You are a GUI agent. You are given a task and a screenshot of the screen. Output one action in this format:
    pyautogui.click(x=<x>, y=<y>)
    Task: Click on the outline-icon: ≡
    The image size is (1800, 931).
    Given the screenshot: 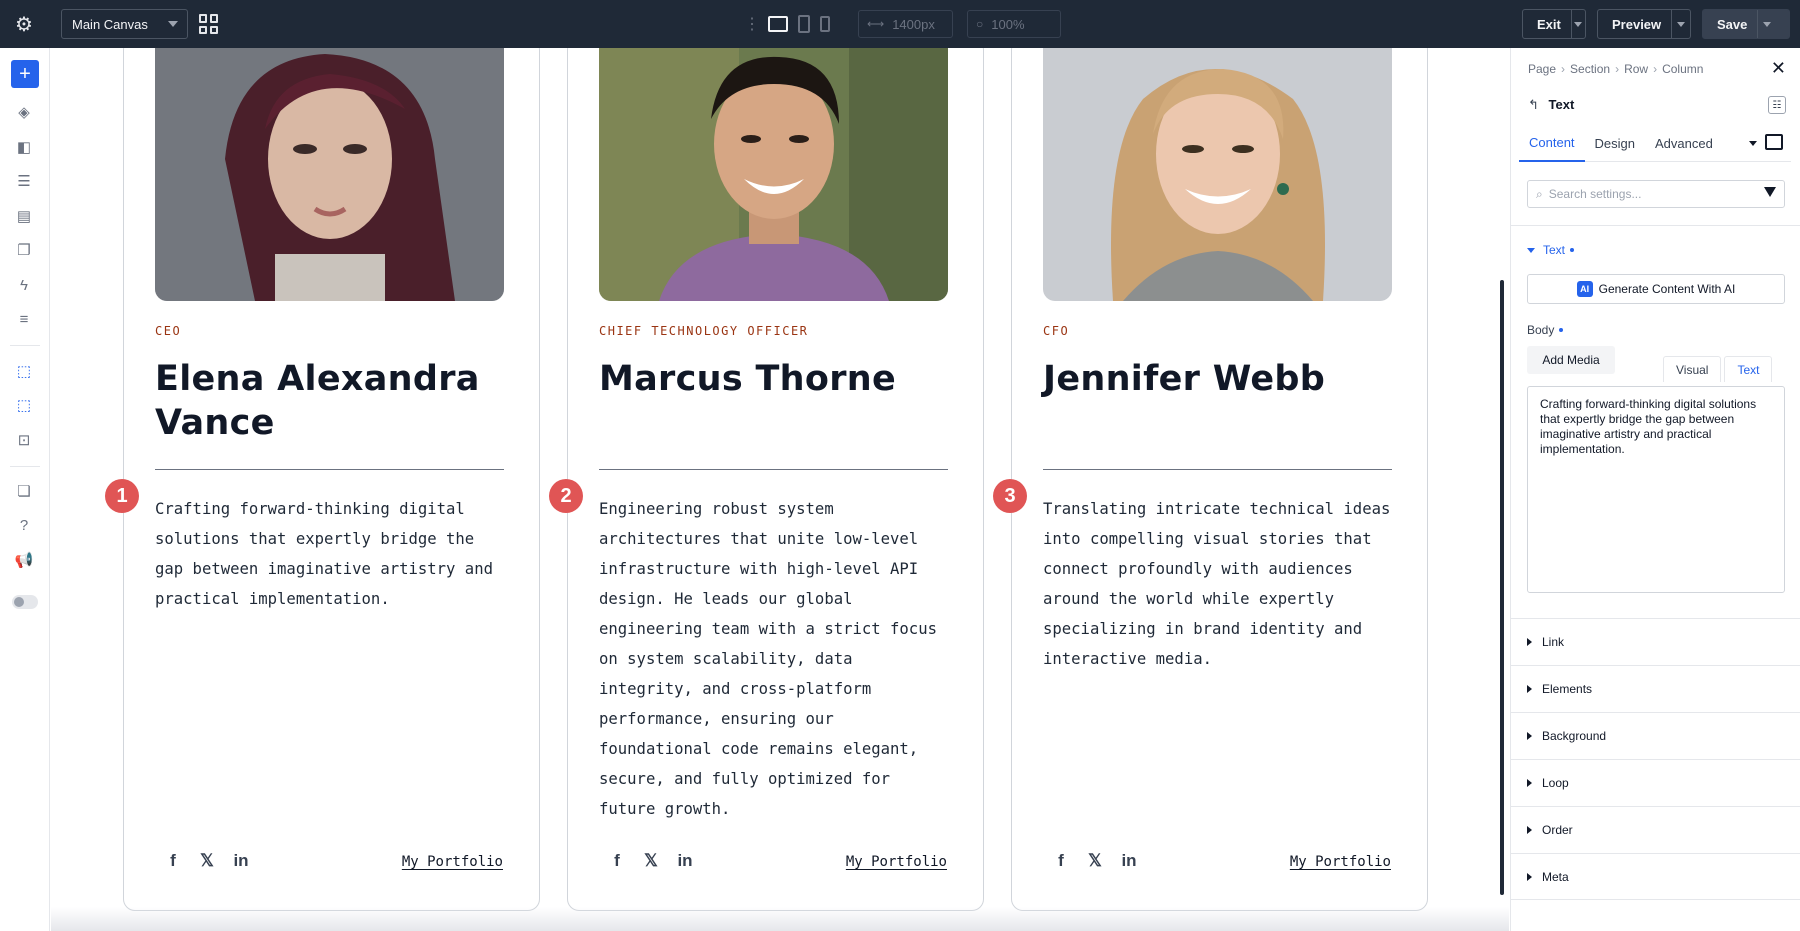 What is the action you would take?
    pyautogui.click(x=24, y=319)
    